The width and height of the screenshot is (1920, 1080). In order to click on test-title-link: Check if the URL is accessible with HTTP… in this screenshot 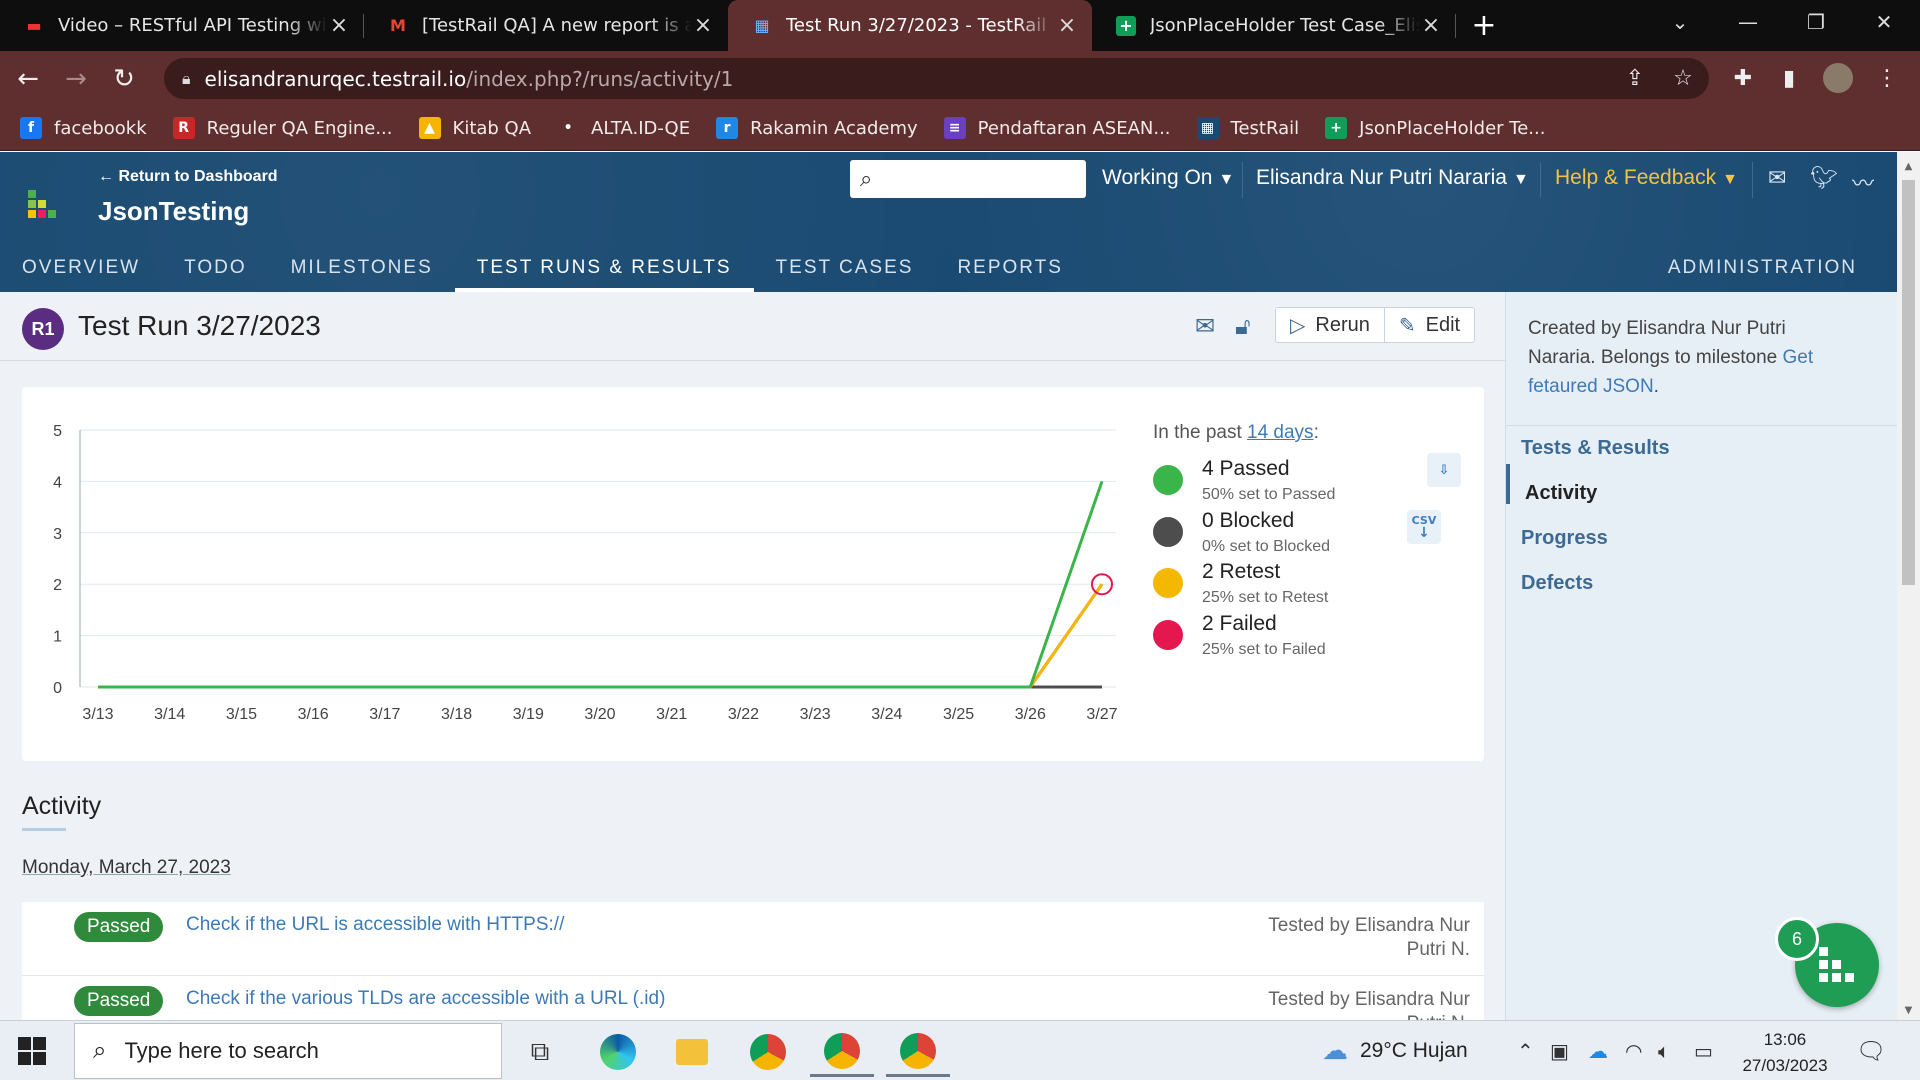, I will do `click(375, 925)`.